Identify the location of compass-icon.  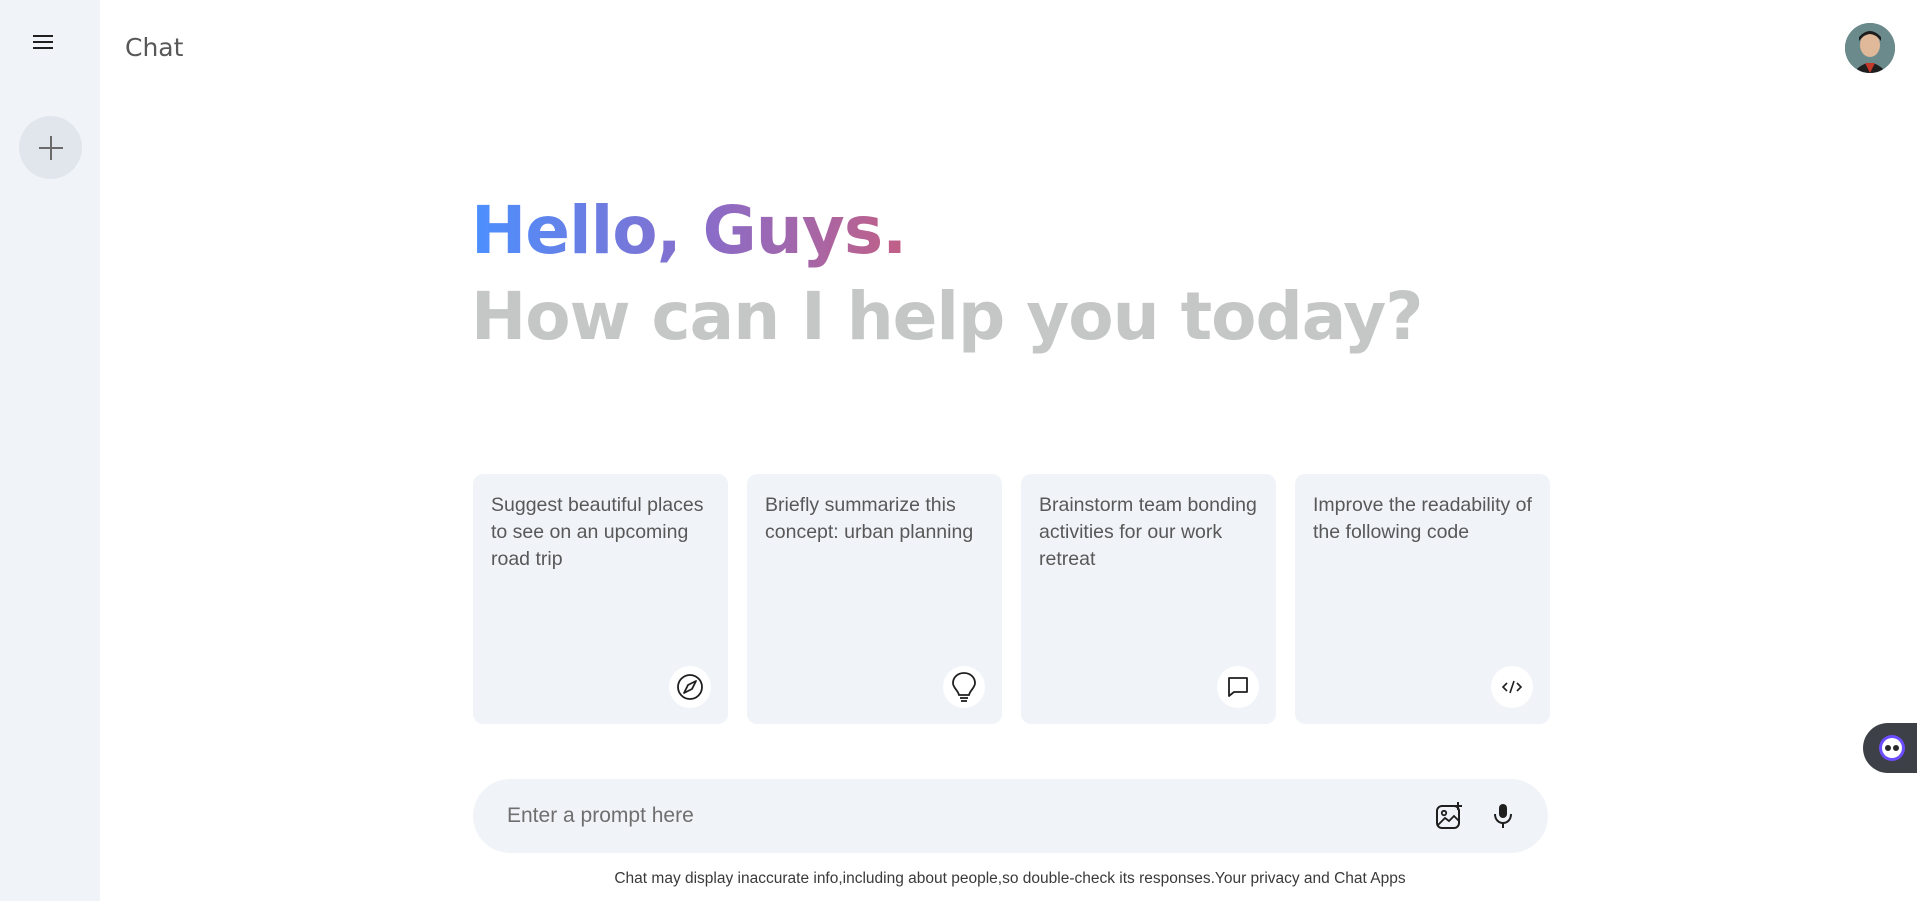
(690, 687).